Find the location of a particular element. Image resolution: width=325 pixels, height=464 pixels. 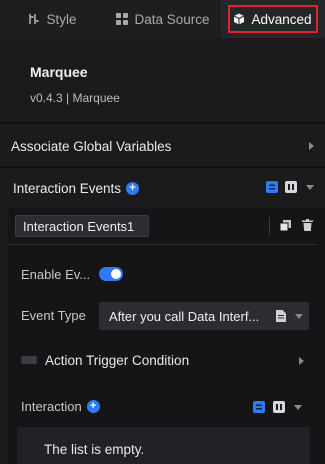

event-type-label: Event Type is located at coordinates (53, 315).